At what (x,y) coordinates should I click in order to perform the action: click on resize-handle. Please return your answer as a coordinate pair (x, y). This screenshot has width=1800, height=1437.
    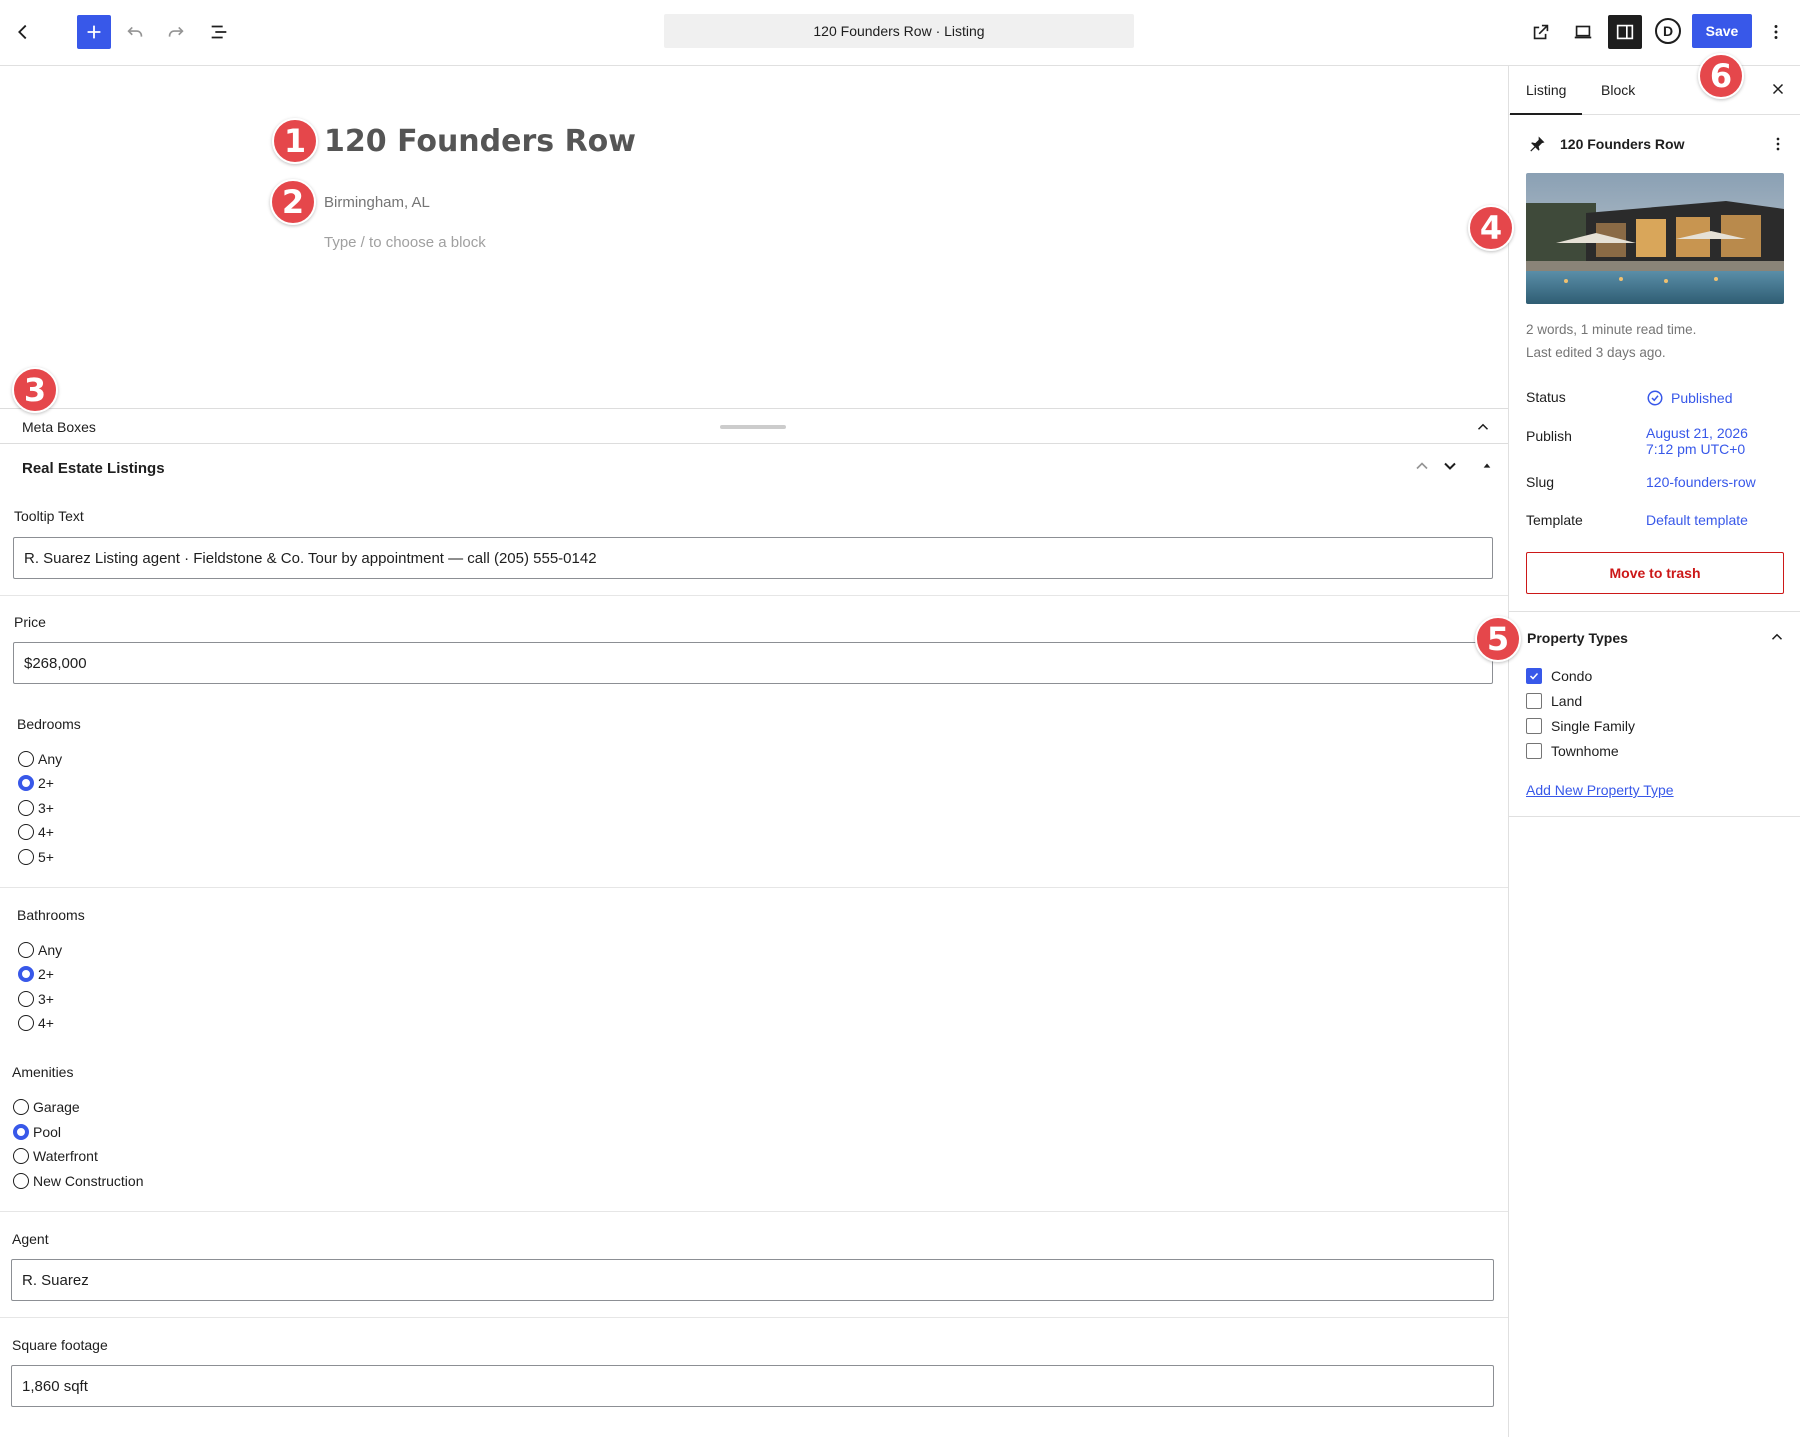
    Looking at the image, I should click on (753, 427).